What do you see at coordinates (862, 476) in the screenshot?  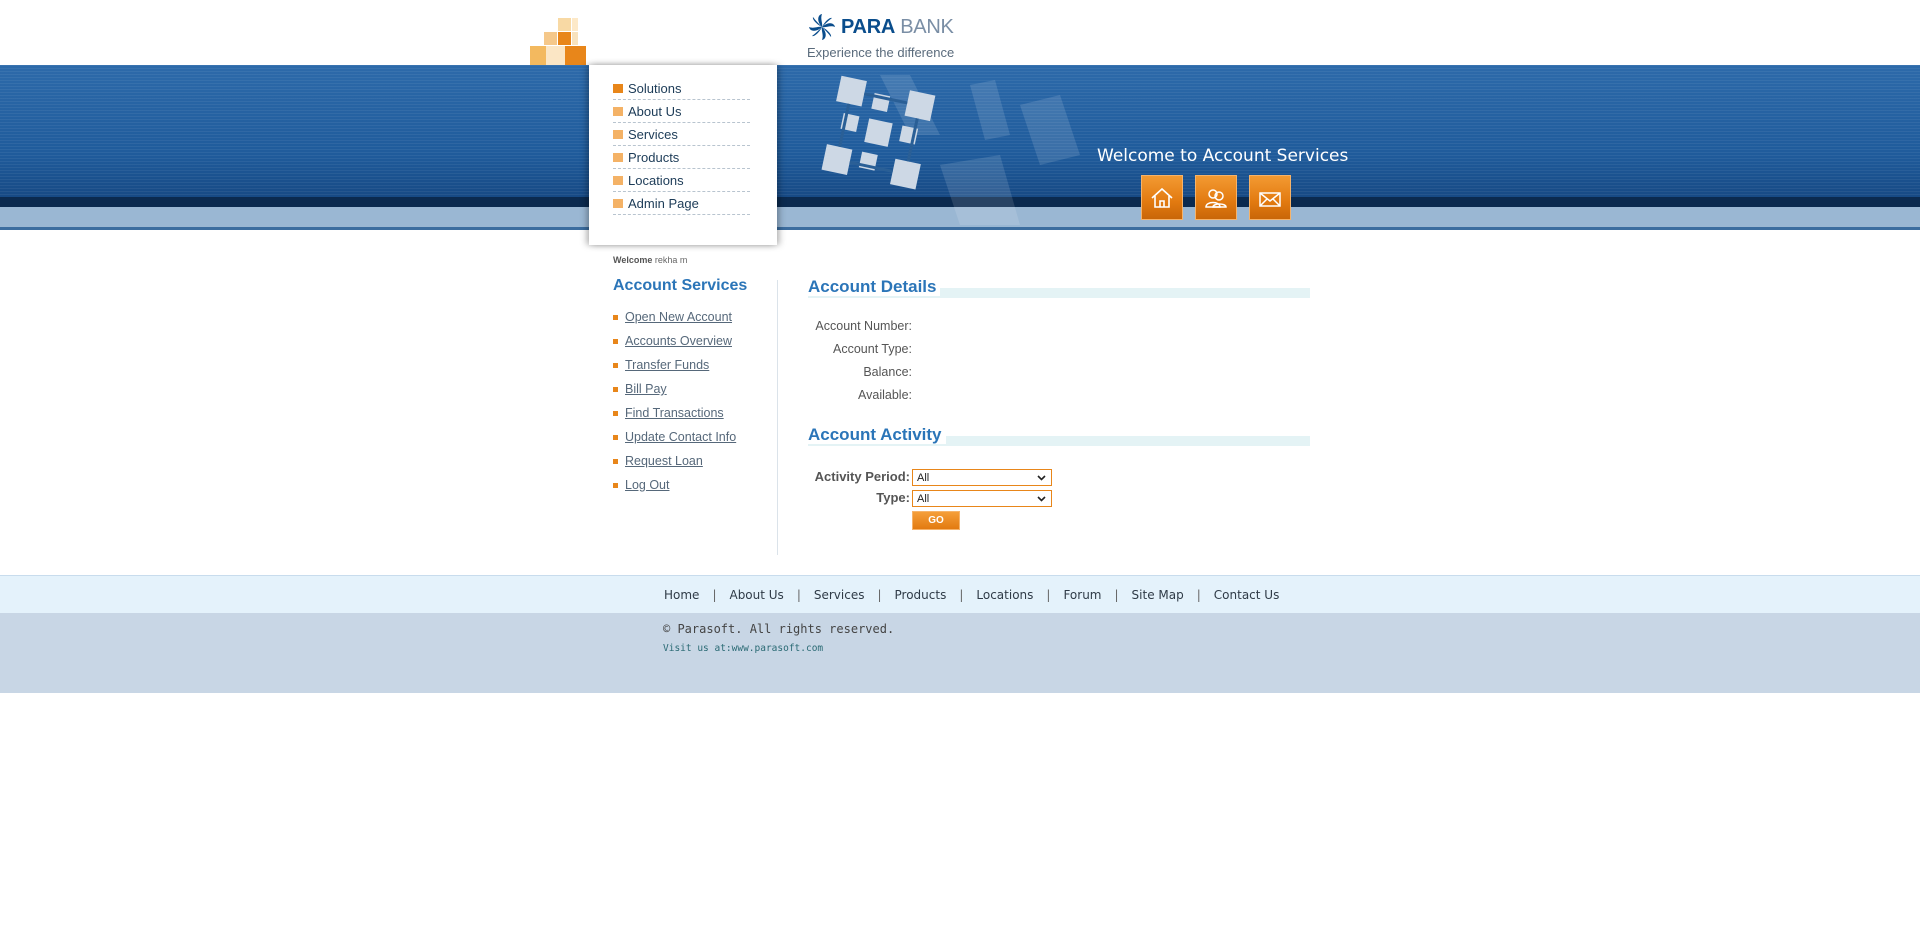 I see `activity-period-label: Activity Period:` at bounding box center [862, 476].